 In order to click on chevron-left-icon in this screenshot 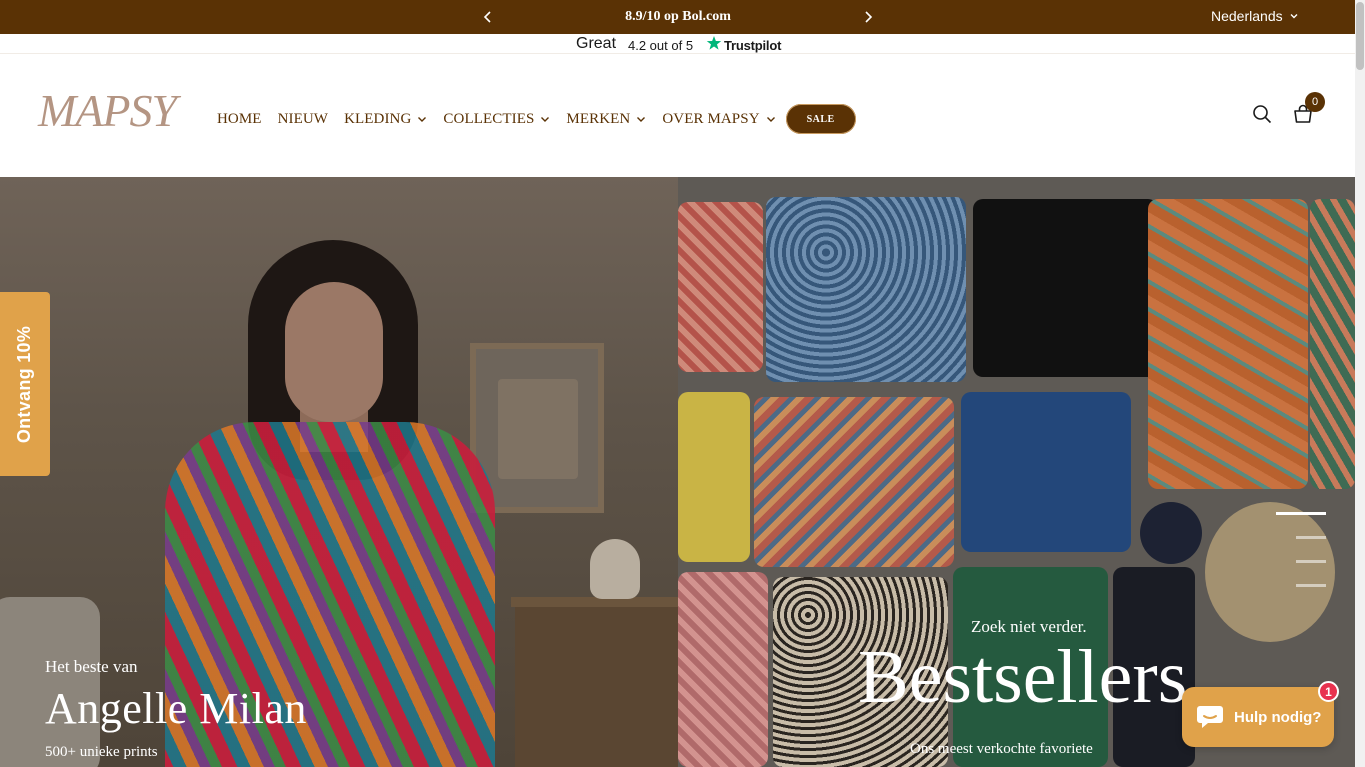, I will do `click(487, 17)`.